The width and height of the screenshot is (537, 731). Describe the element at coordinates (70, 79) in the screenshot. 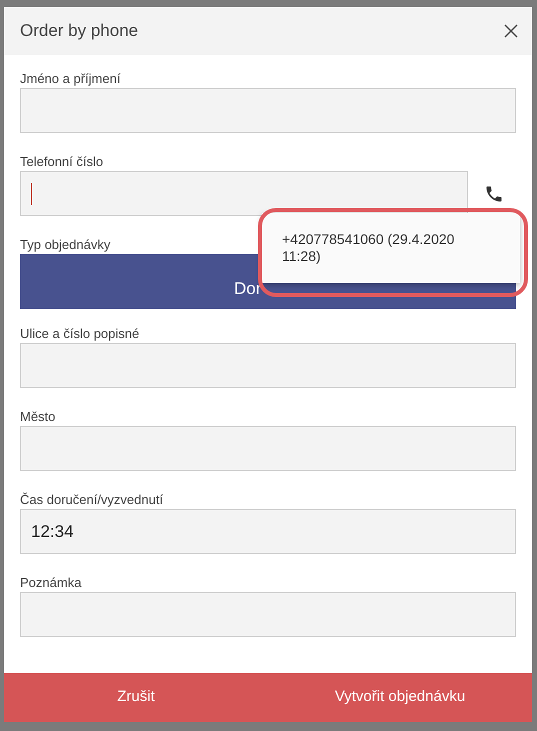

I see `field-label: Jméno a příjmení` at that location.